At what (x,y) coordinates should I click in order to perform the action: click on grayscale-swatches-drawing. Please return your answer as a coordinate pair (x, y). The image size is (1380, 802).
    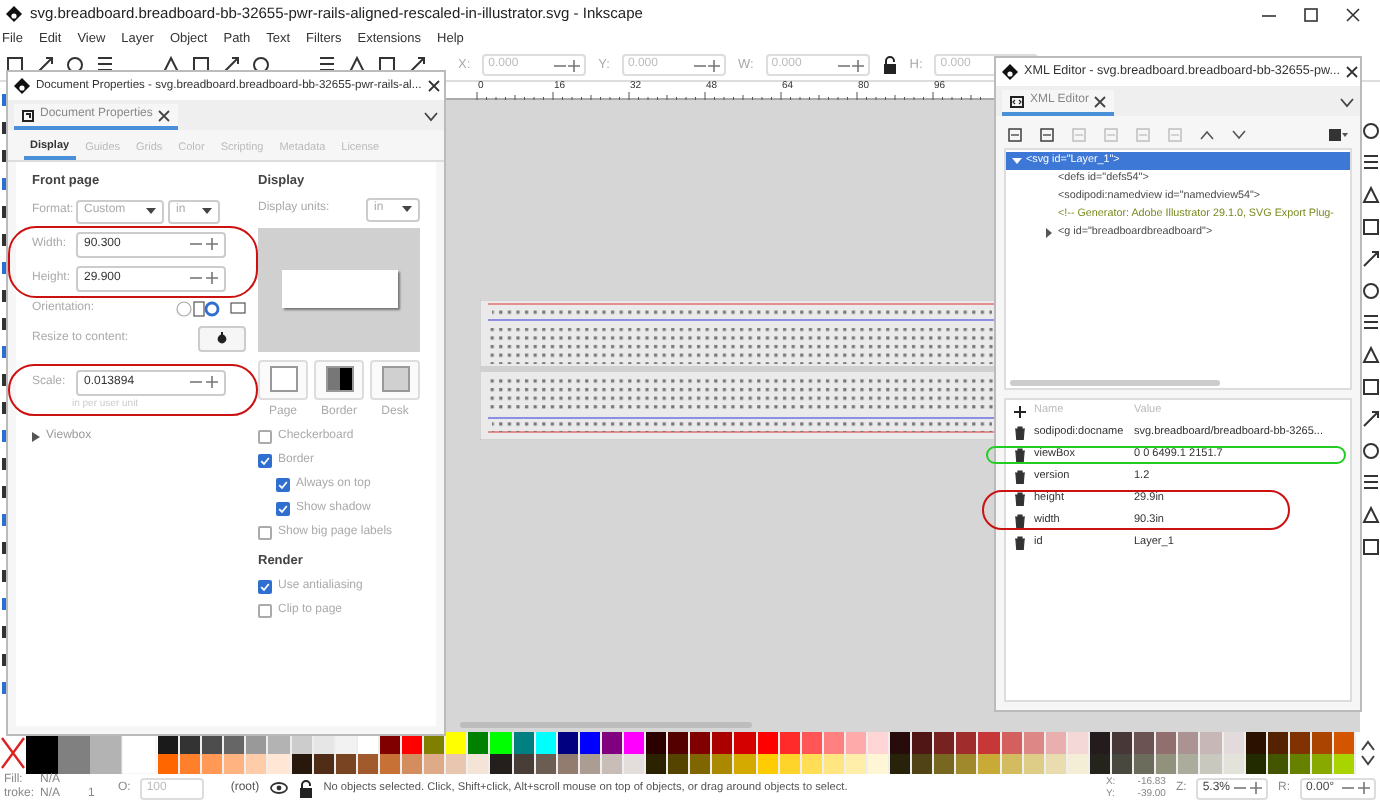
    Looking at the image, I should click on (92, 753).